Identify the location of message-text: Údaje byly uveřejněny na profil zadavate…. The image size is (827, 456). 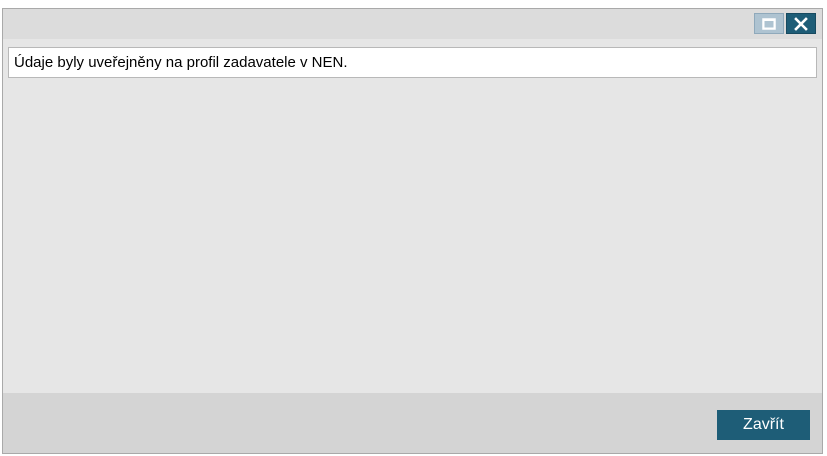
(181, 62).